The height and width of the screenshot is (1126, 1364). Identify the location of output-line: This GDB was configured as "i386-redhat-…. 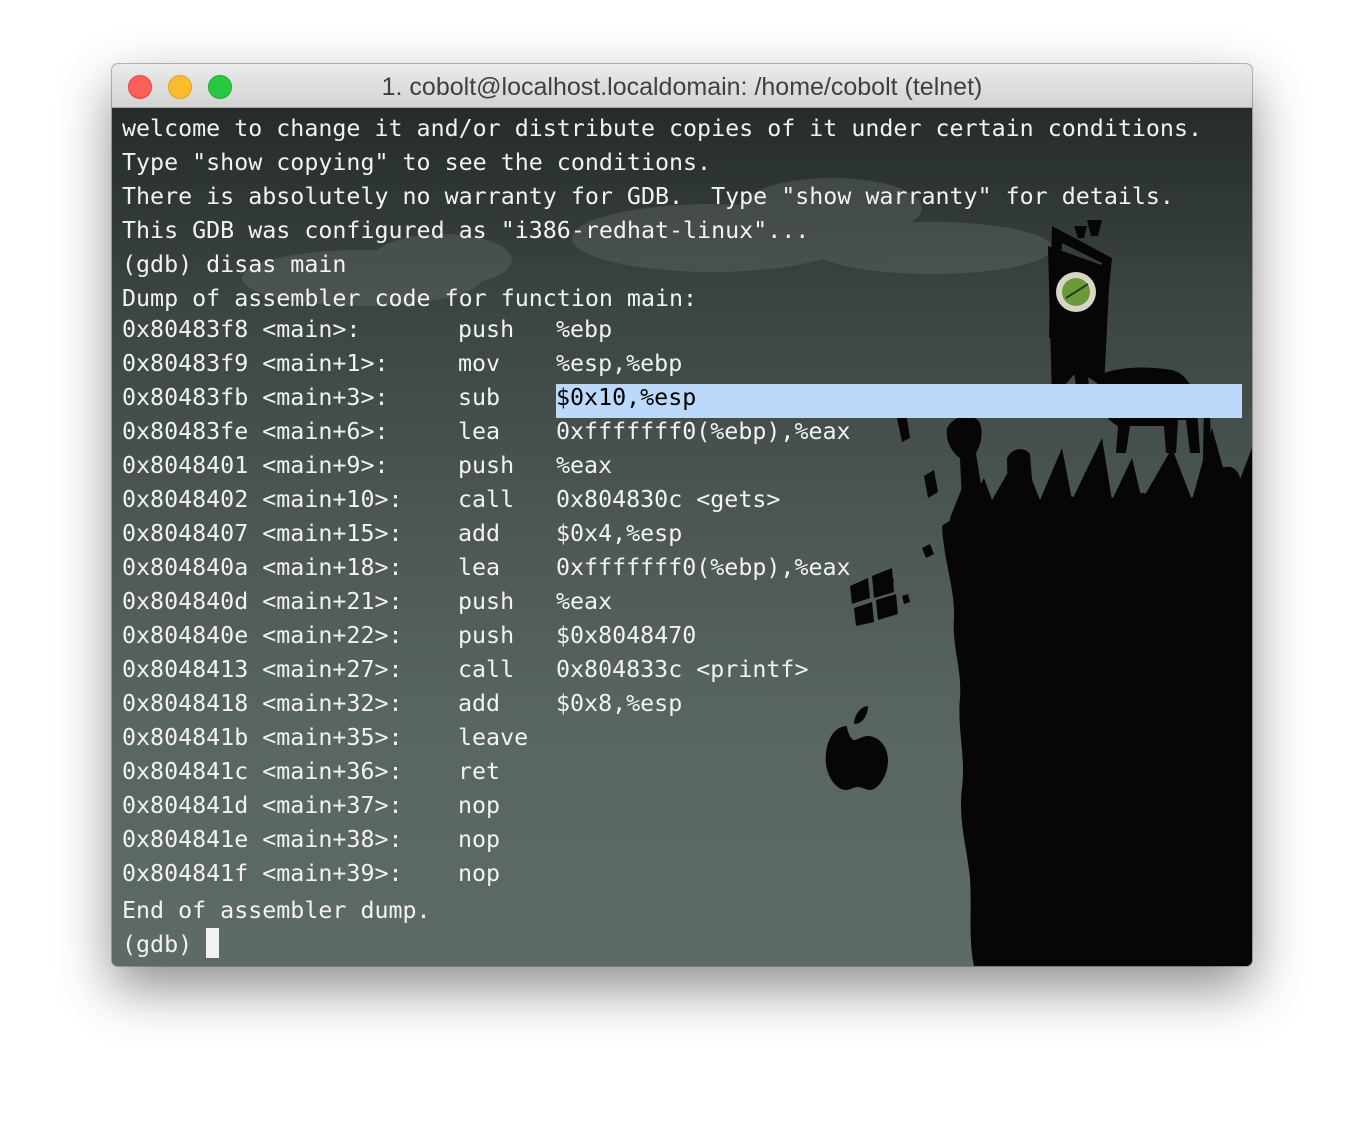
(466, 230).